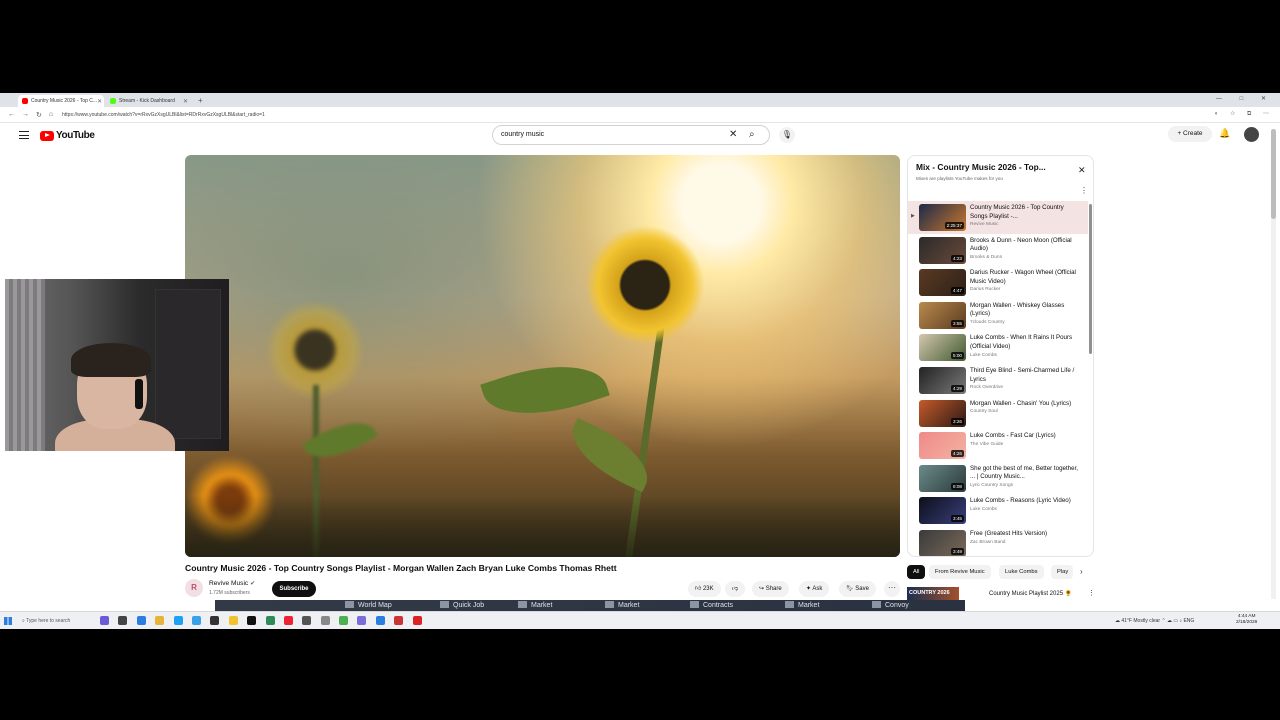  Describe the element at coordinates (631, 135) in the screenshot. I see `search-box: country music ✕ ⌕` at that location.